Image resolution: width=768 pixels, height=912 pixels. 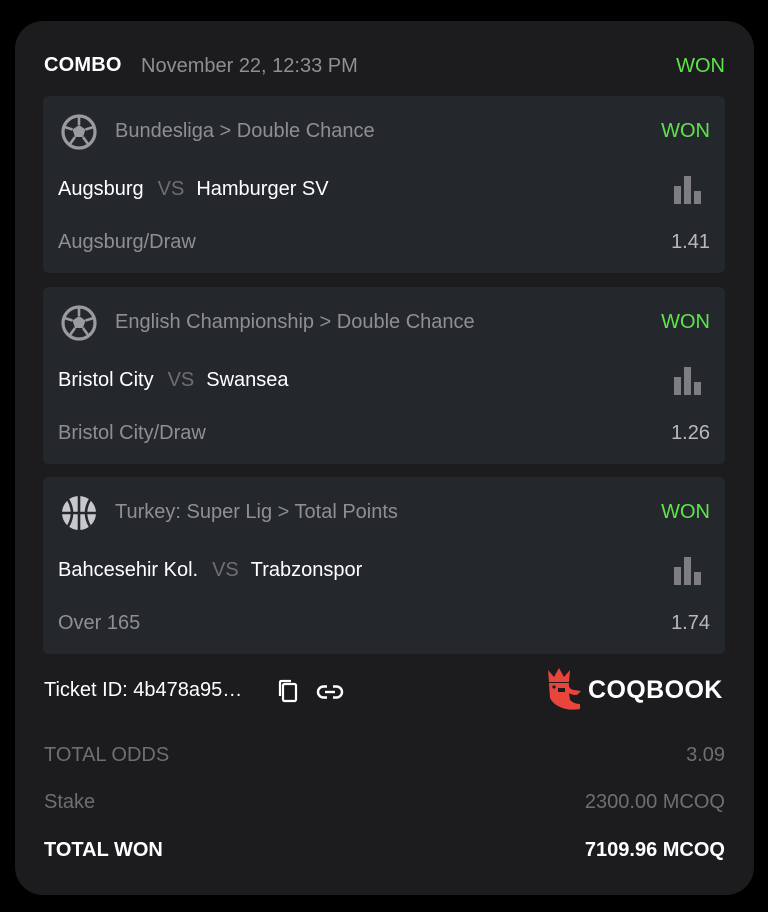 What do you see at coordinates (654, 802) in the screenshot?
I see `stake-value: 2300.00 MCOQ` at bounding box center [654, 802].